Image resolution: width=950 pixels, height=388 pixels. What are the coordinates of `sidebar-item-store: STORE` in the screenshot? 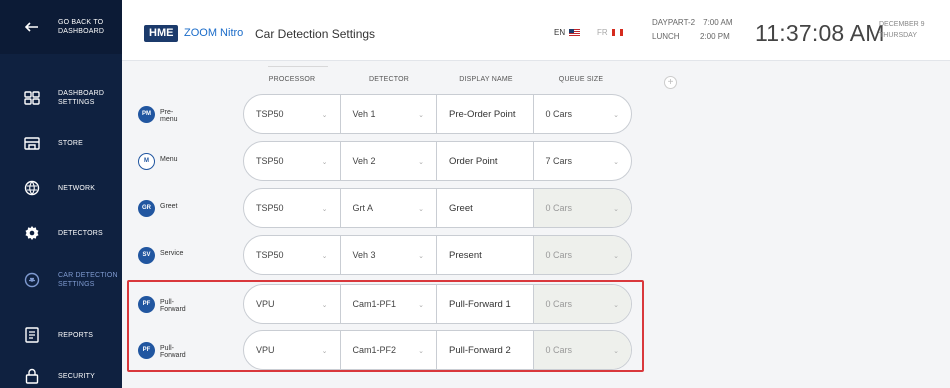 It's located at (61, 143).